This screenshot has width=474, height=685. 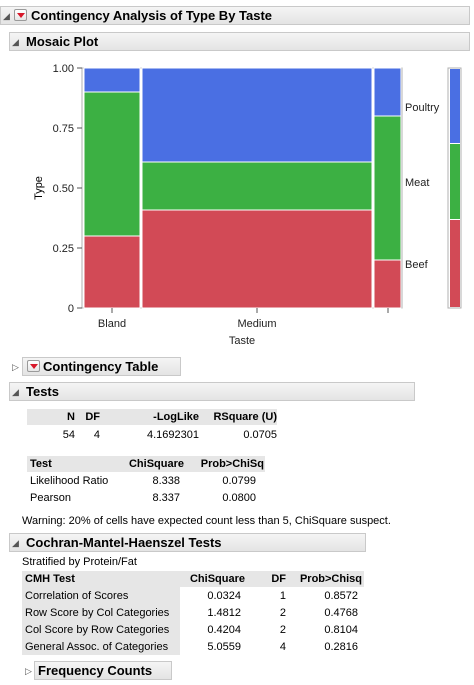 I want to click on cmh-row-chisq: 5.0559, so click(x=224, y=647).